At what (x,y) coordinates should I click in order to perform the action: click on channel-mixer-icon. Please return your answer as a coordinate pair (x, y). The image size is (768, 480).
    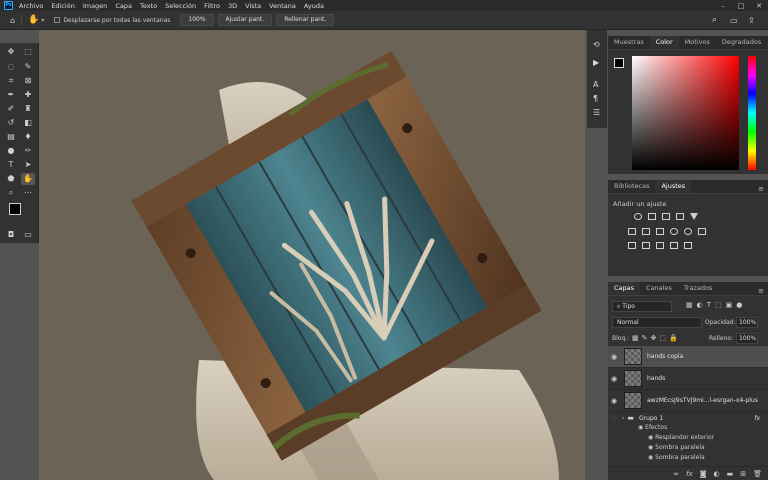
    Looking at the image, I should click on (688, 231).